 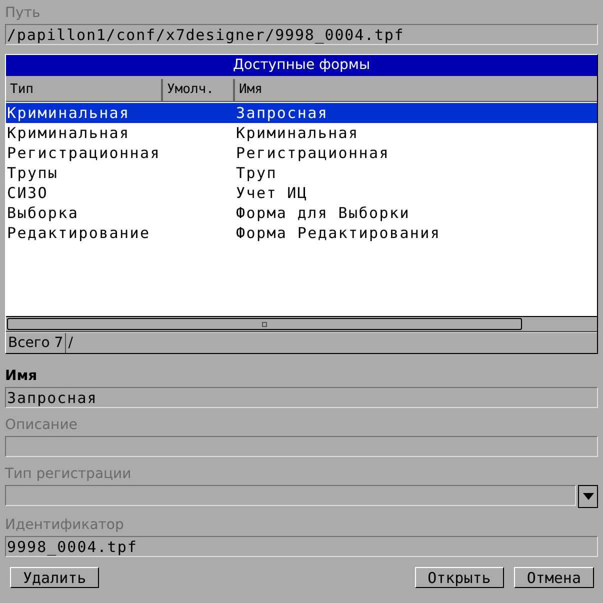 I want to click on table-row: Криминальная Криминальная, so click(x=301, y=133).